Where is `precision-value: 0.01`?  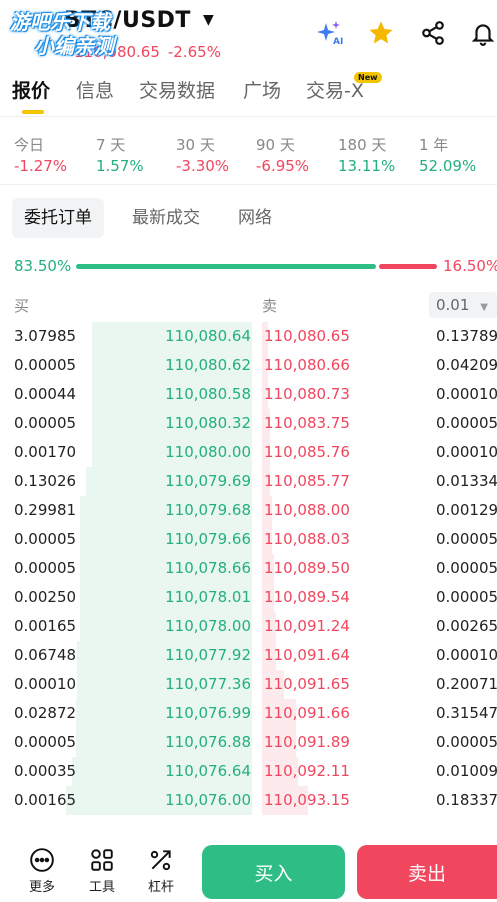 precision-value: 0.01 is located at coordinates (453, 305).